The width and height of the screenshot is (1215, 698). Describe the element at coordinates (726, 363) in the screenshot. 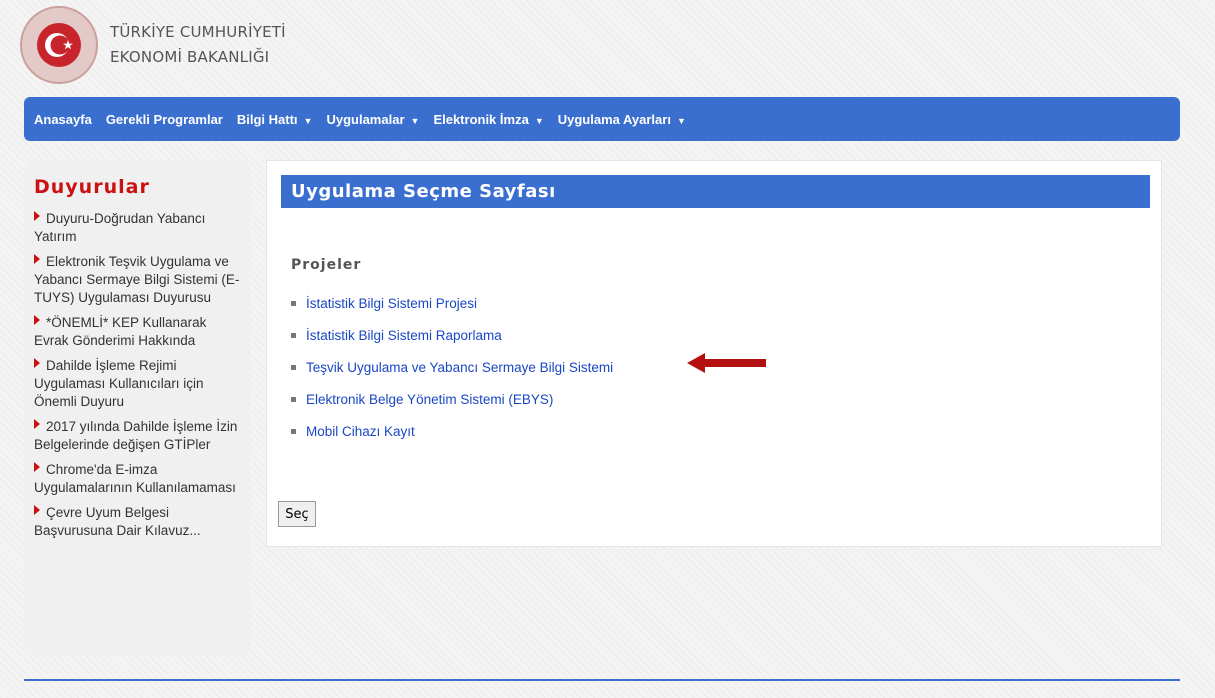

I see `left-arrow-icon` at that location.